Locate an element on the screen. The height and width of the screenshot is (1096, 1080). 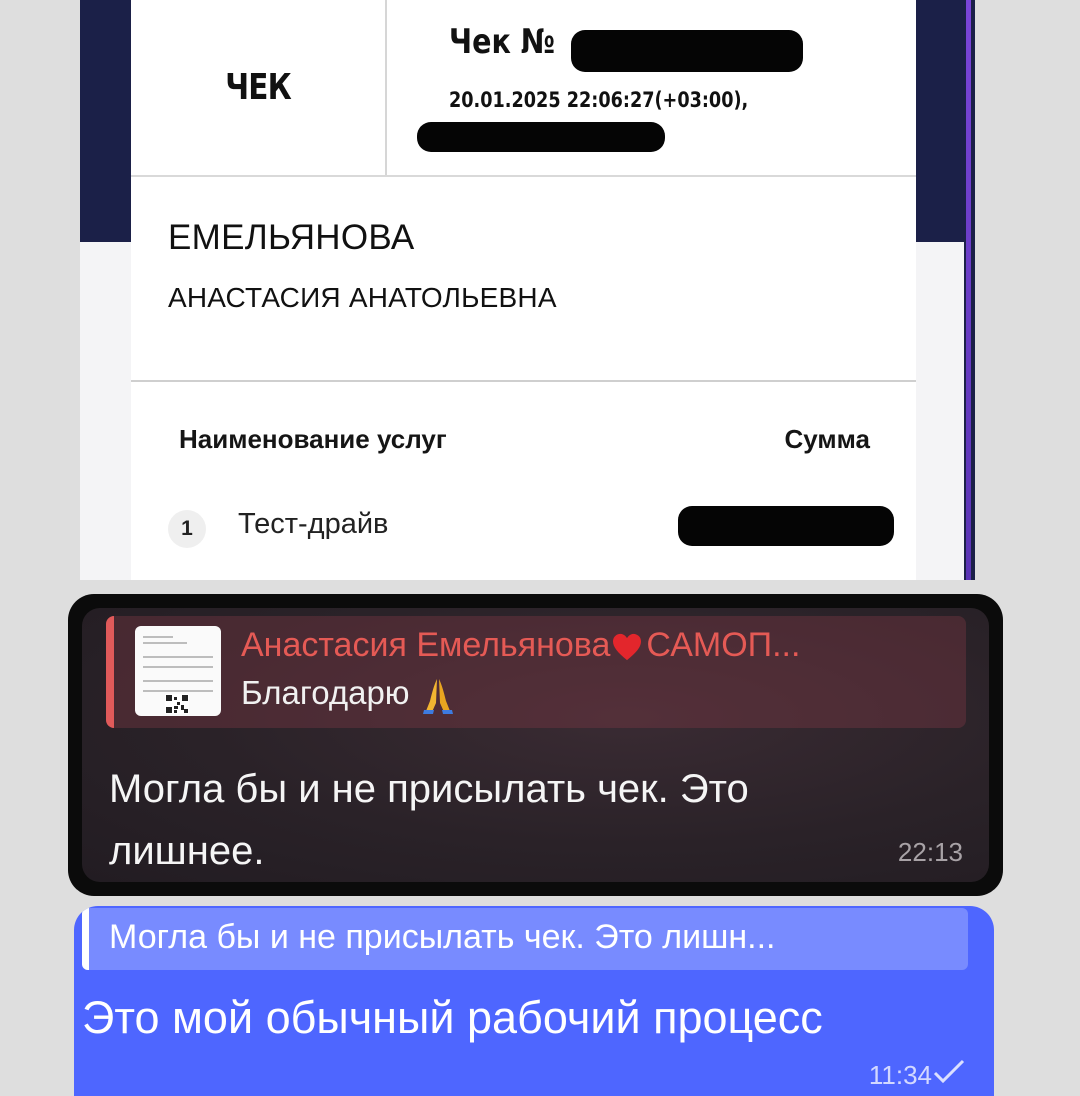
heart-icon is located at coordinates (627, 647).